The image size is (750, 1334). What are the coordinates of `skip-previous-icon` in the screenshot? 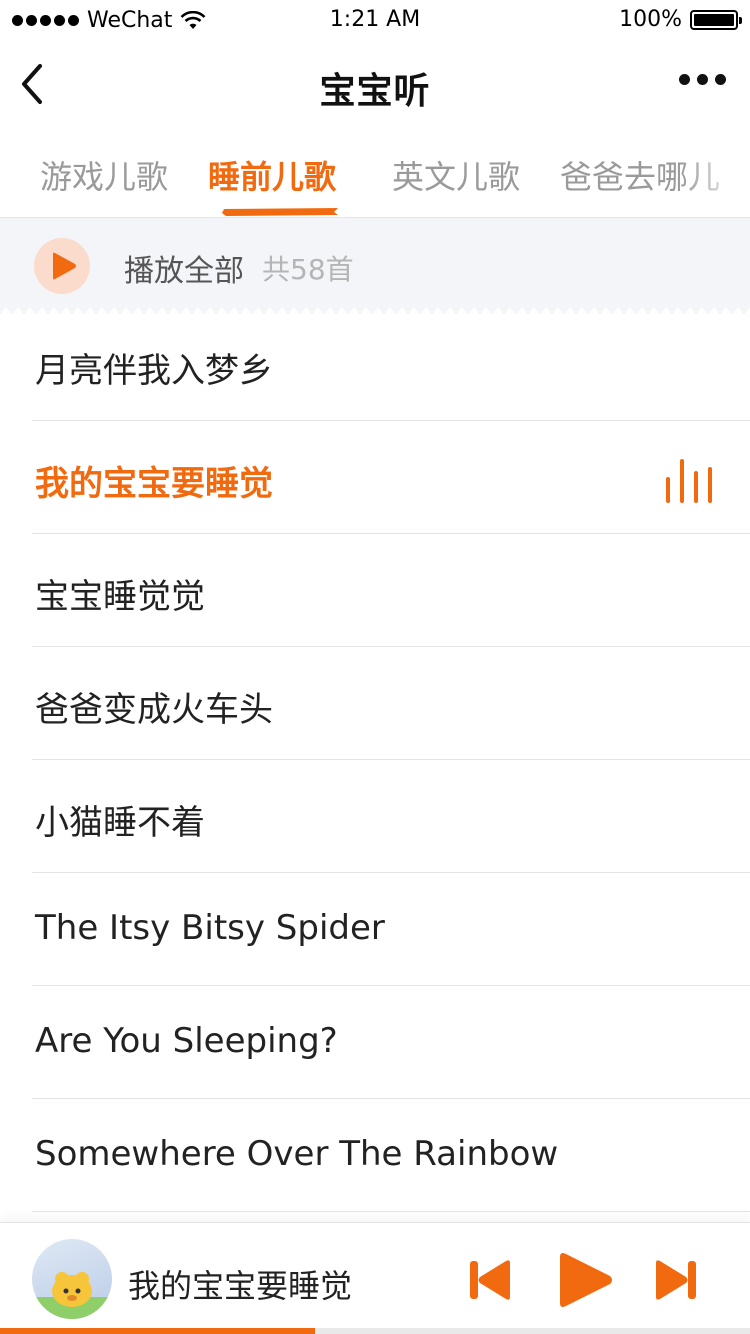 It's located at (490, 1280).